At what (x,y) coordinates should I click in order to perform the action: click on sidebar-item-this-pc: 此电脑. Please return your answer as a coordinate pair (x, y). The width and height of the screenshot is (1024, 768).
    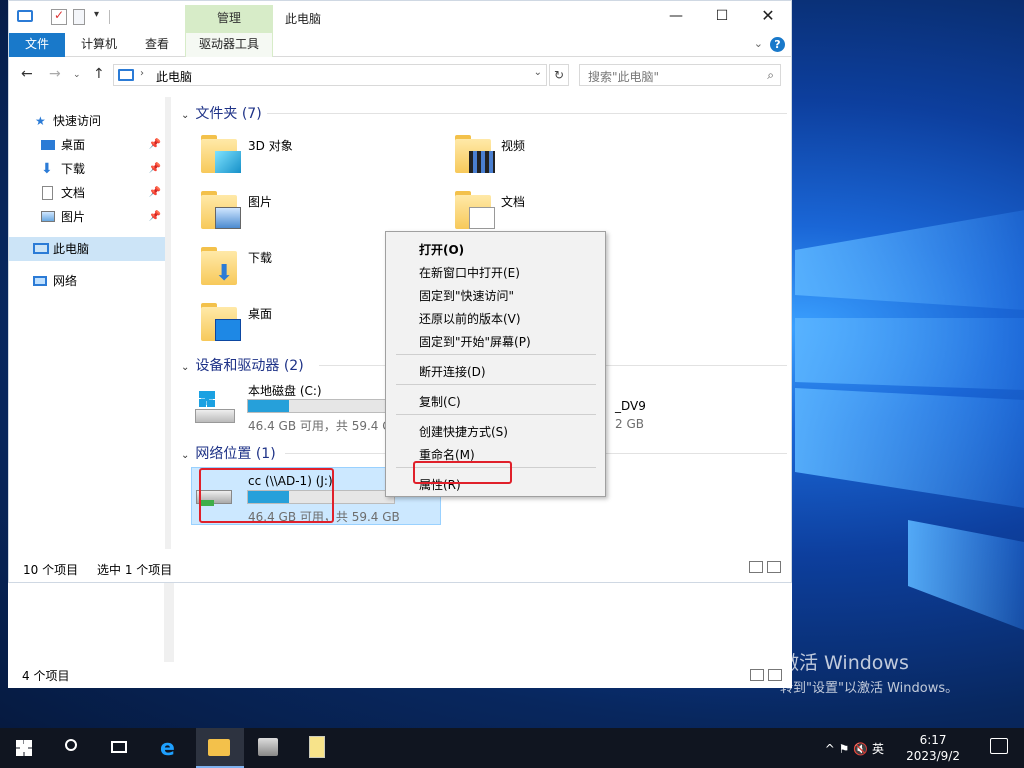
    Looking at the image, I should click on (87, 249).